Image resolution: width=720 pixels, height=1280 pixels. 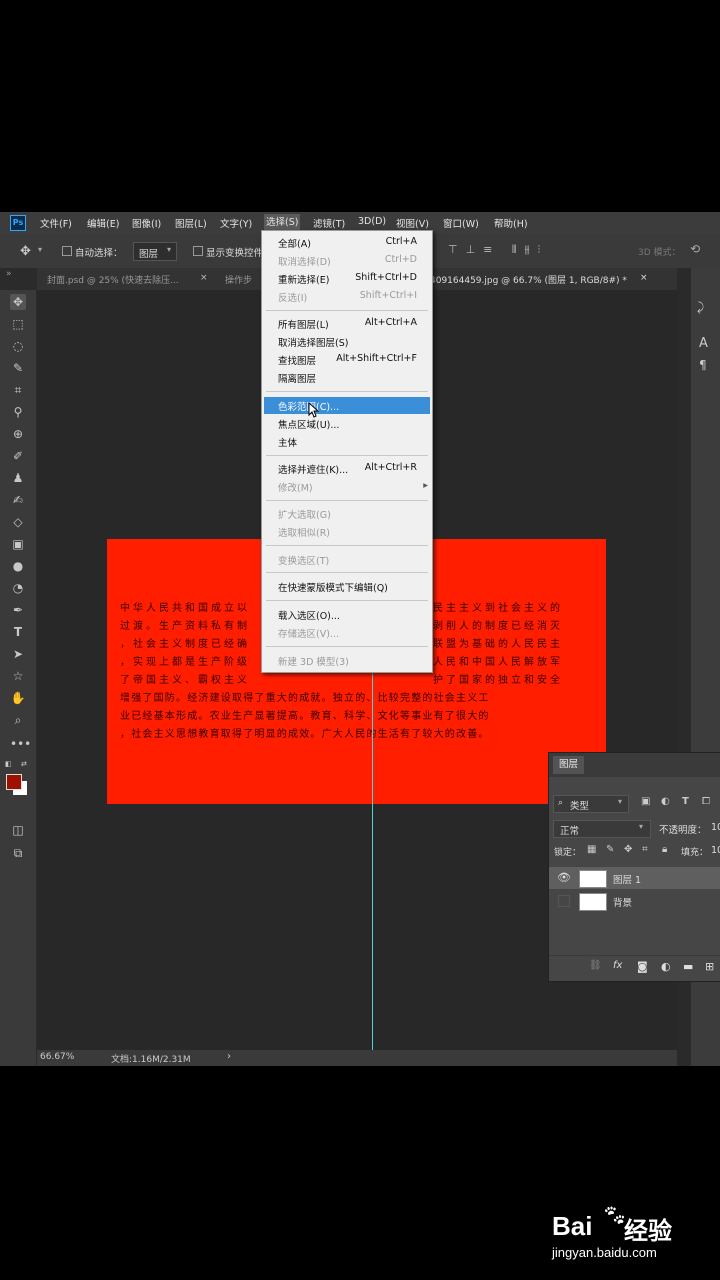 I want to click on filter-type-icon: T, so click(x=685, y=801).